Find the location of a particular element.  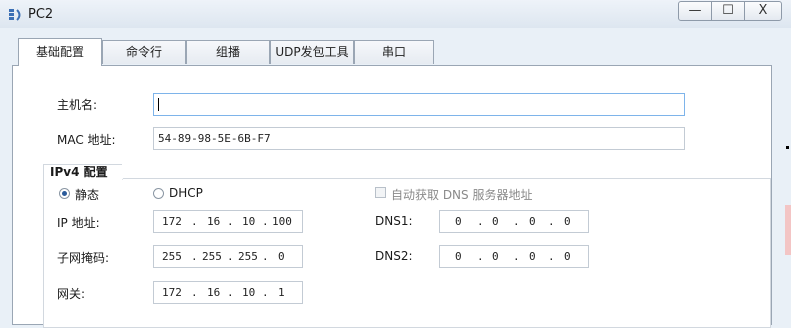

gateway-input: 172 . 16 . 10 . 1 is located at coordinates (228, 292).